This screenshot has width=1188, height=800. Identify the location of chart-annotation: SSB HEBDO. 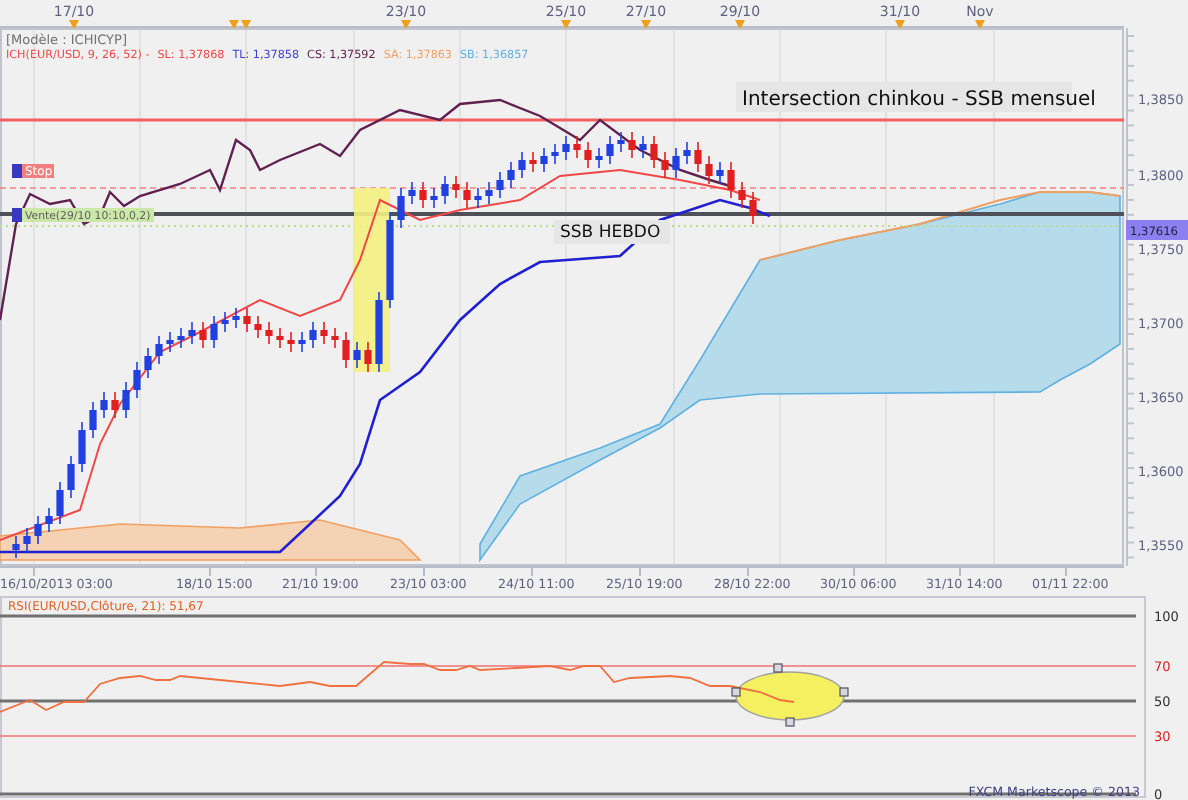
(610, 233).